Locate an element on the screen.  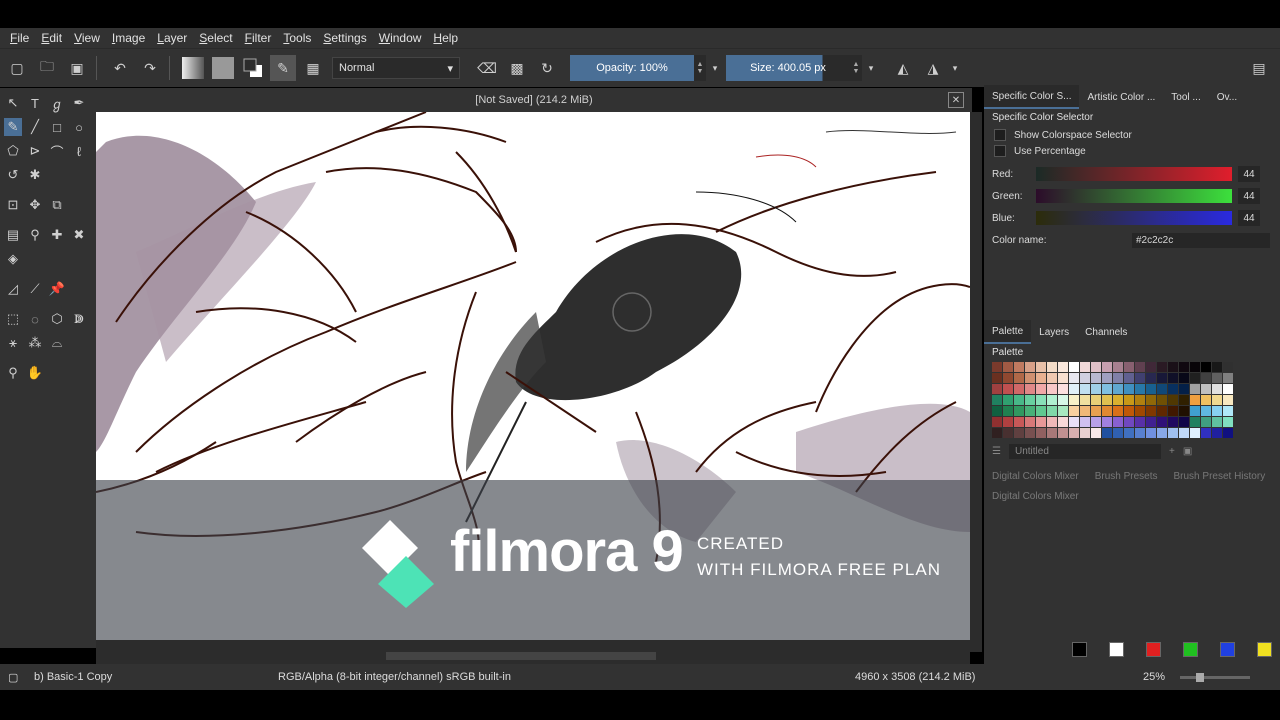
palette-name: Untitled is located at coordinates (1084, 451).